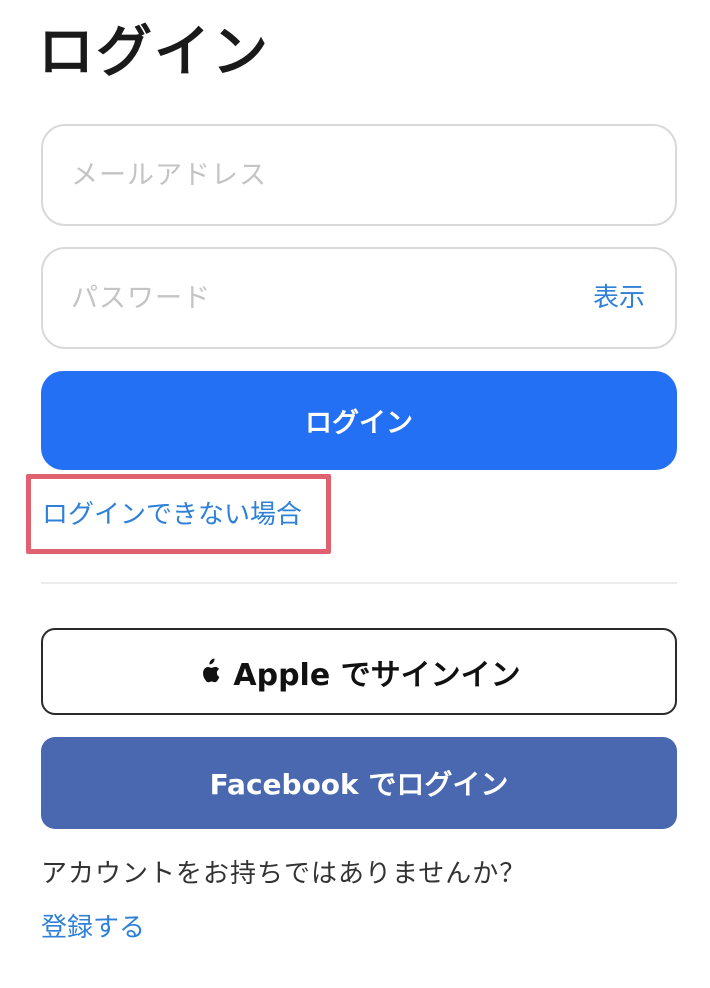  What do you see at coordinates (377, 675) in the screenshot?
I see `apple-button-label: Apple でサインイン` at bounding box center [377, 675].